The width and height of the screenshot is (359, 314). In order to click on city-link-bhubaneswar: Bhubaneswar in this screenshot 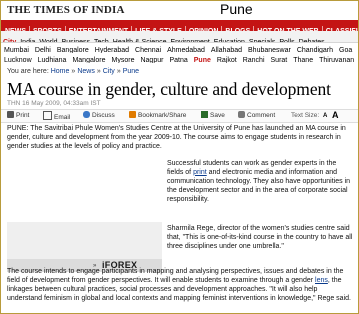, I will do `click(269, 49)`.